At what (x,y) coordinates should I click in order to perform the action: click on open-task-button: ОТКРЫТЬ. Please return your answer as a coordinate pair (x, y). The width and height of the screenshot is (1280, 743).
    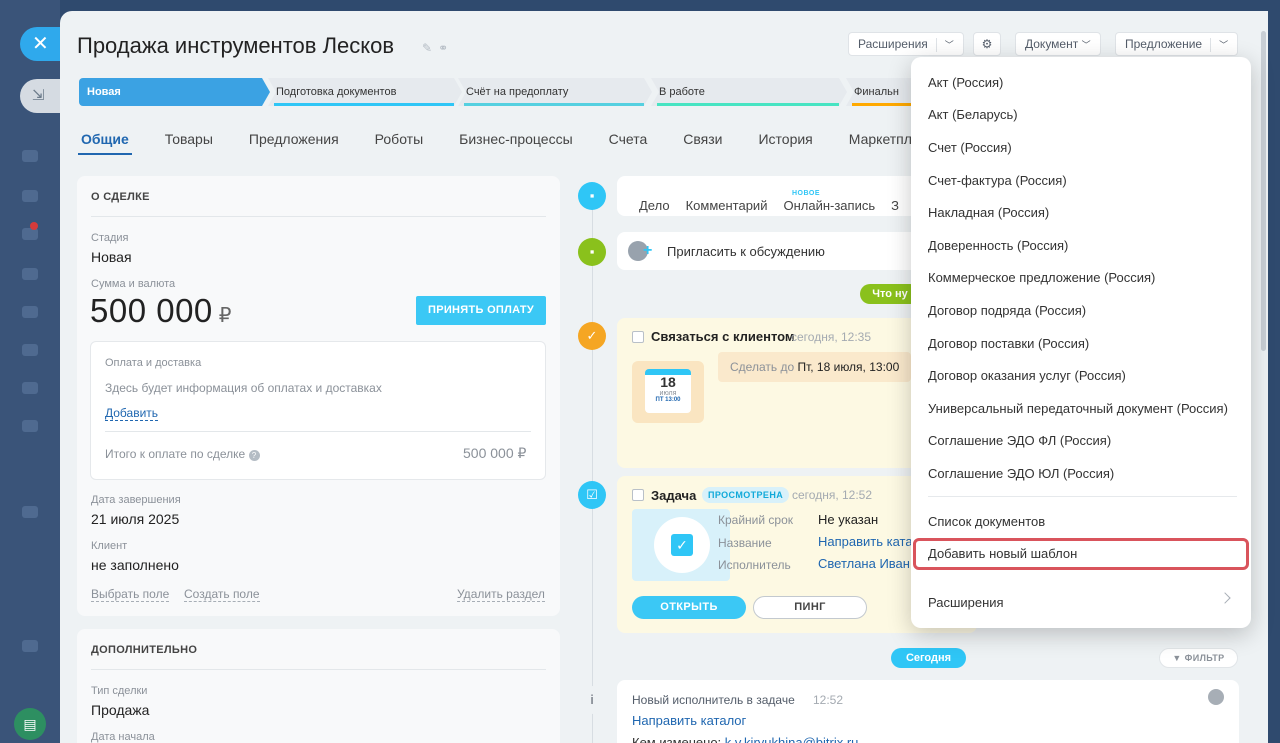
    Looking at the image, I should click on (689, 607).